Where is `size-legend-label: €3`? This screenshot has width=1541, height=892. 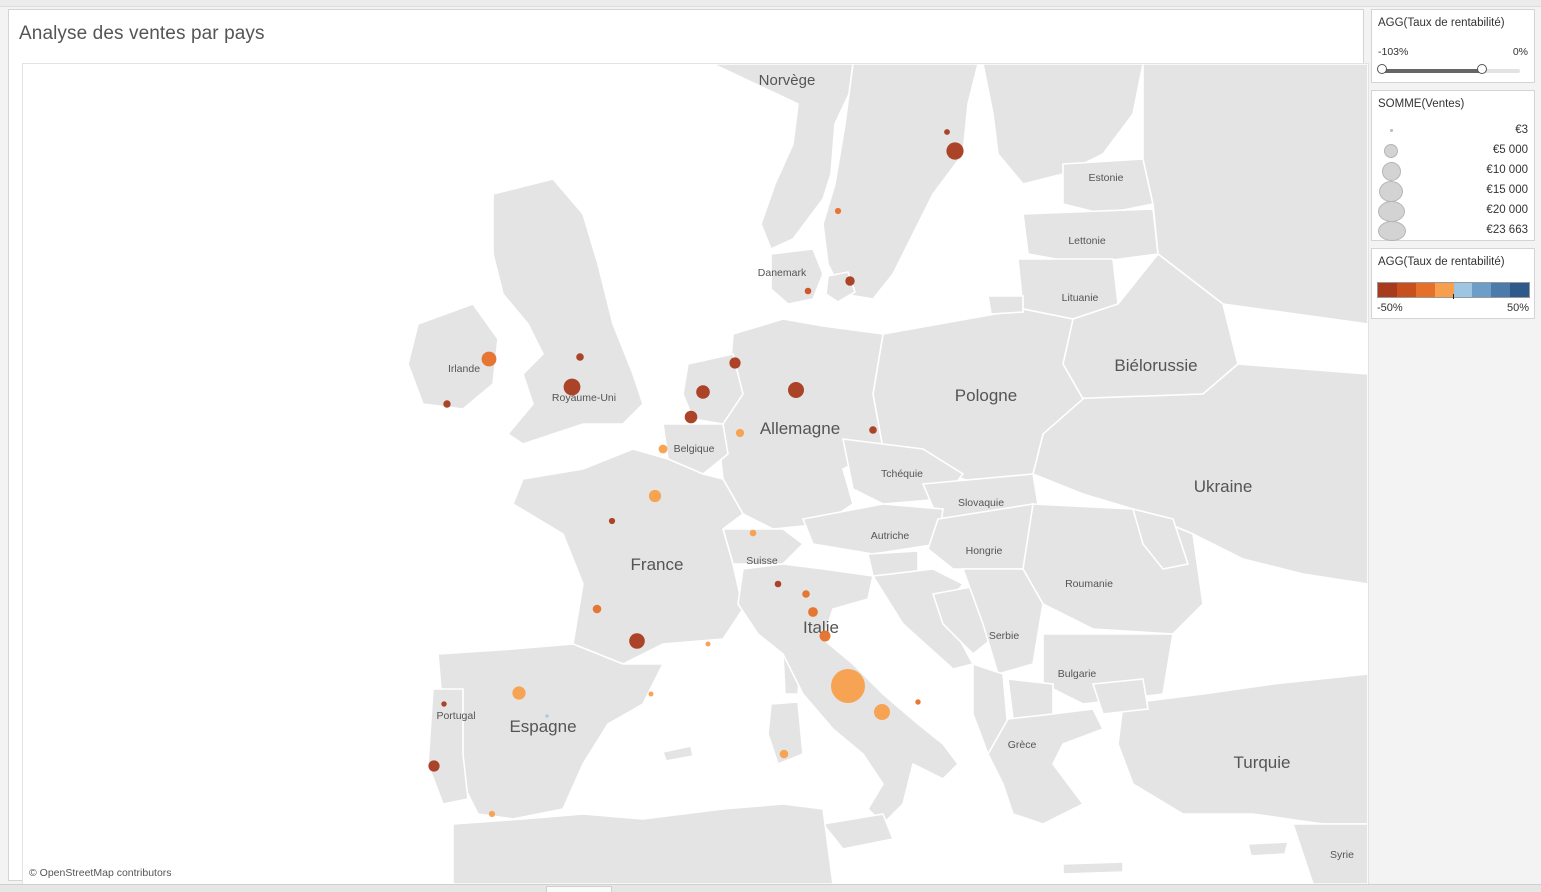 size-legend-label: €3 is located at coordinates (1521, 130).